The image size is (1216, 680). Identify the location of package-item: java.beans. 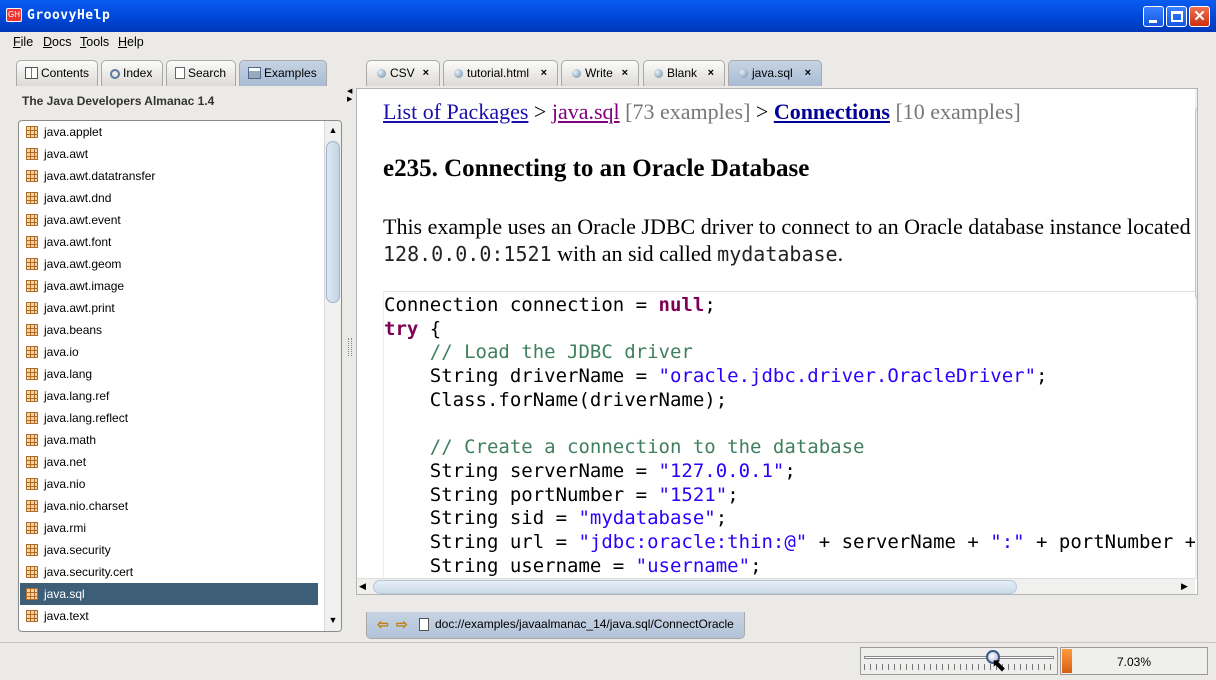
(169, 330).